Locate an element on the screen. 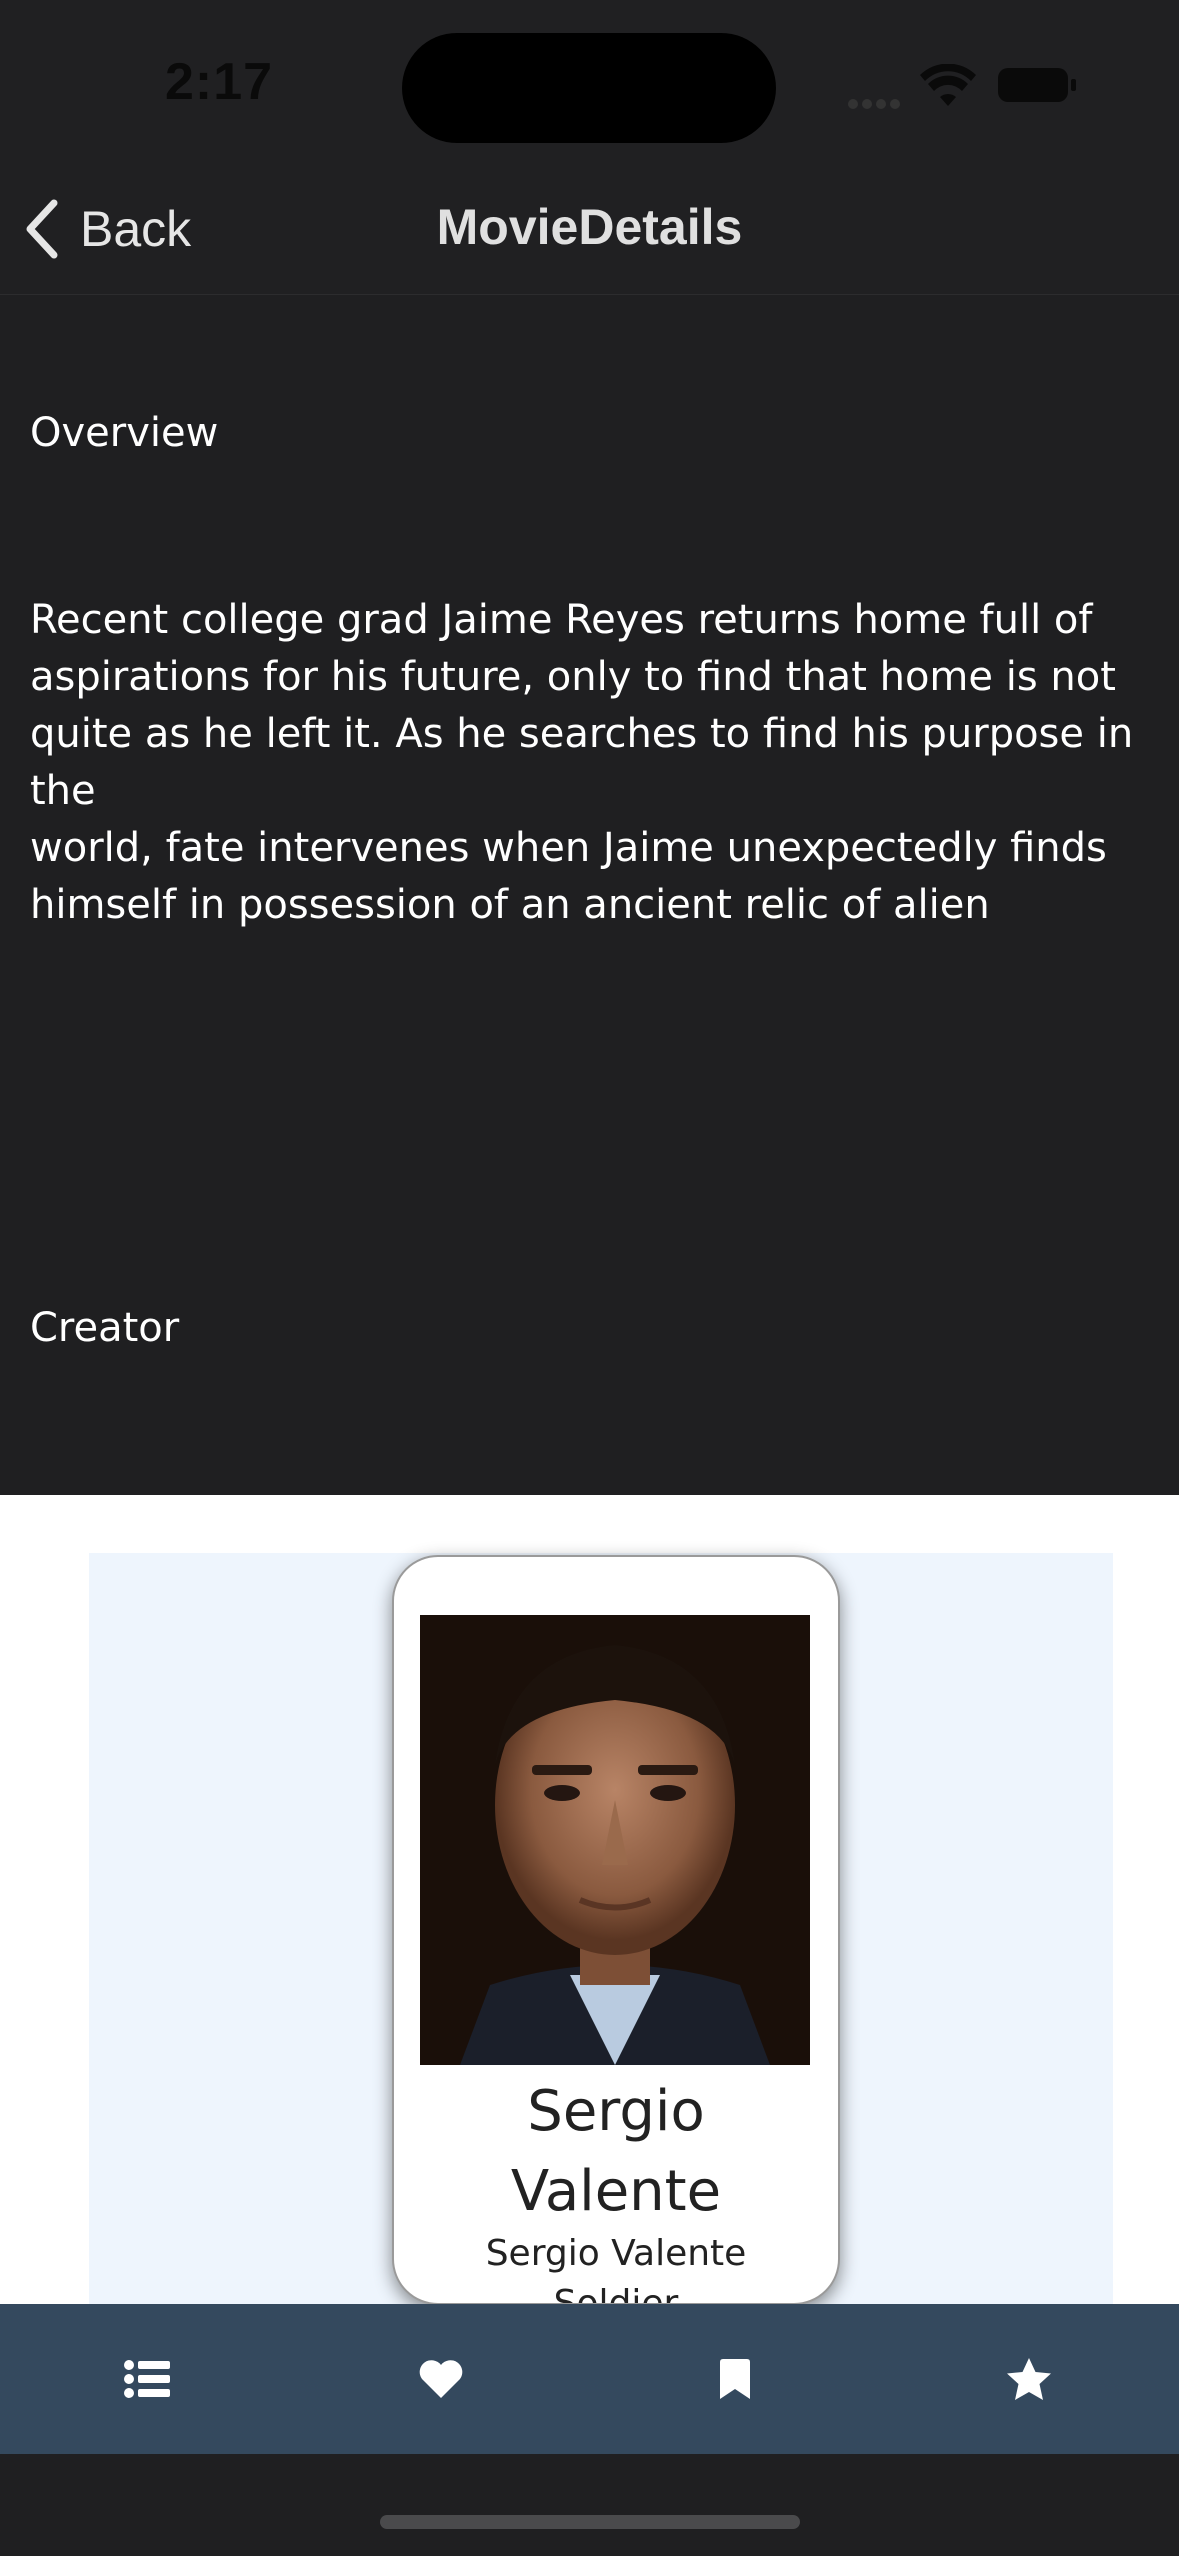 The width and height of the screenshot is (1179, 2556). star-icon is located at coordinates (1029, 2379).